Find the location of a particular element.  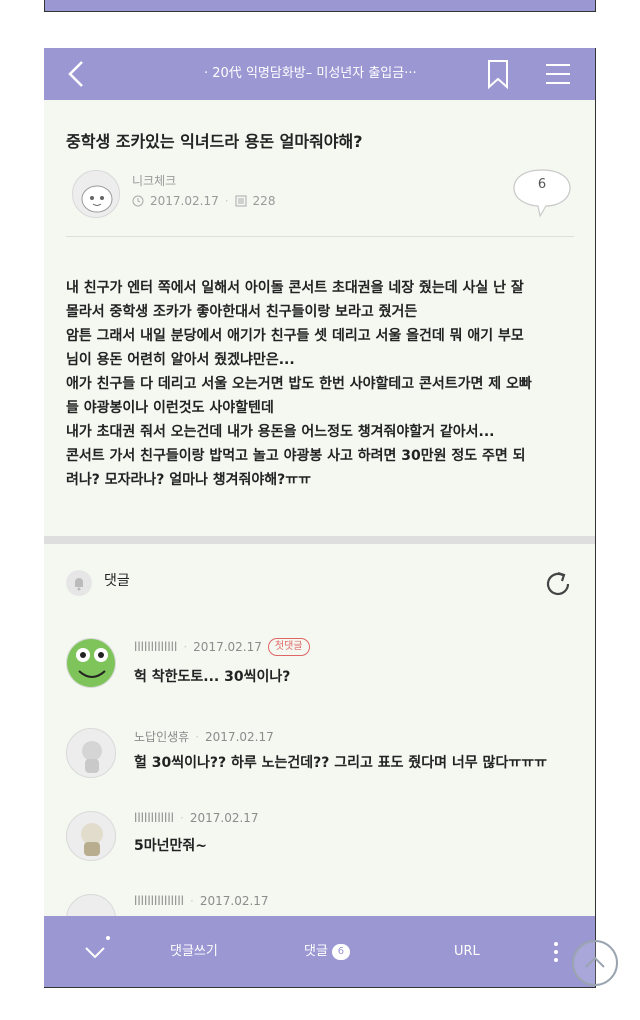

refresh-icon is located at coordinates (558, 584).